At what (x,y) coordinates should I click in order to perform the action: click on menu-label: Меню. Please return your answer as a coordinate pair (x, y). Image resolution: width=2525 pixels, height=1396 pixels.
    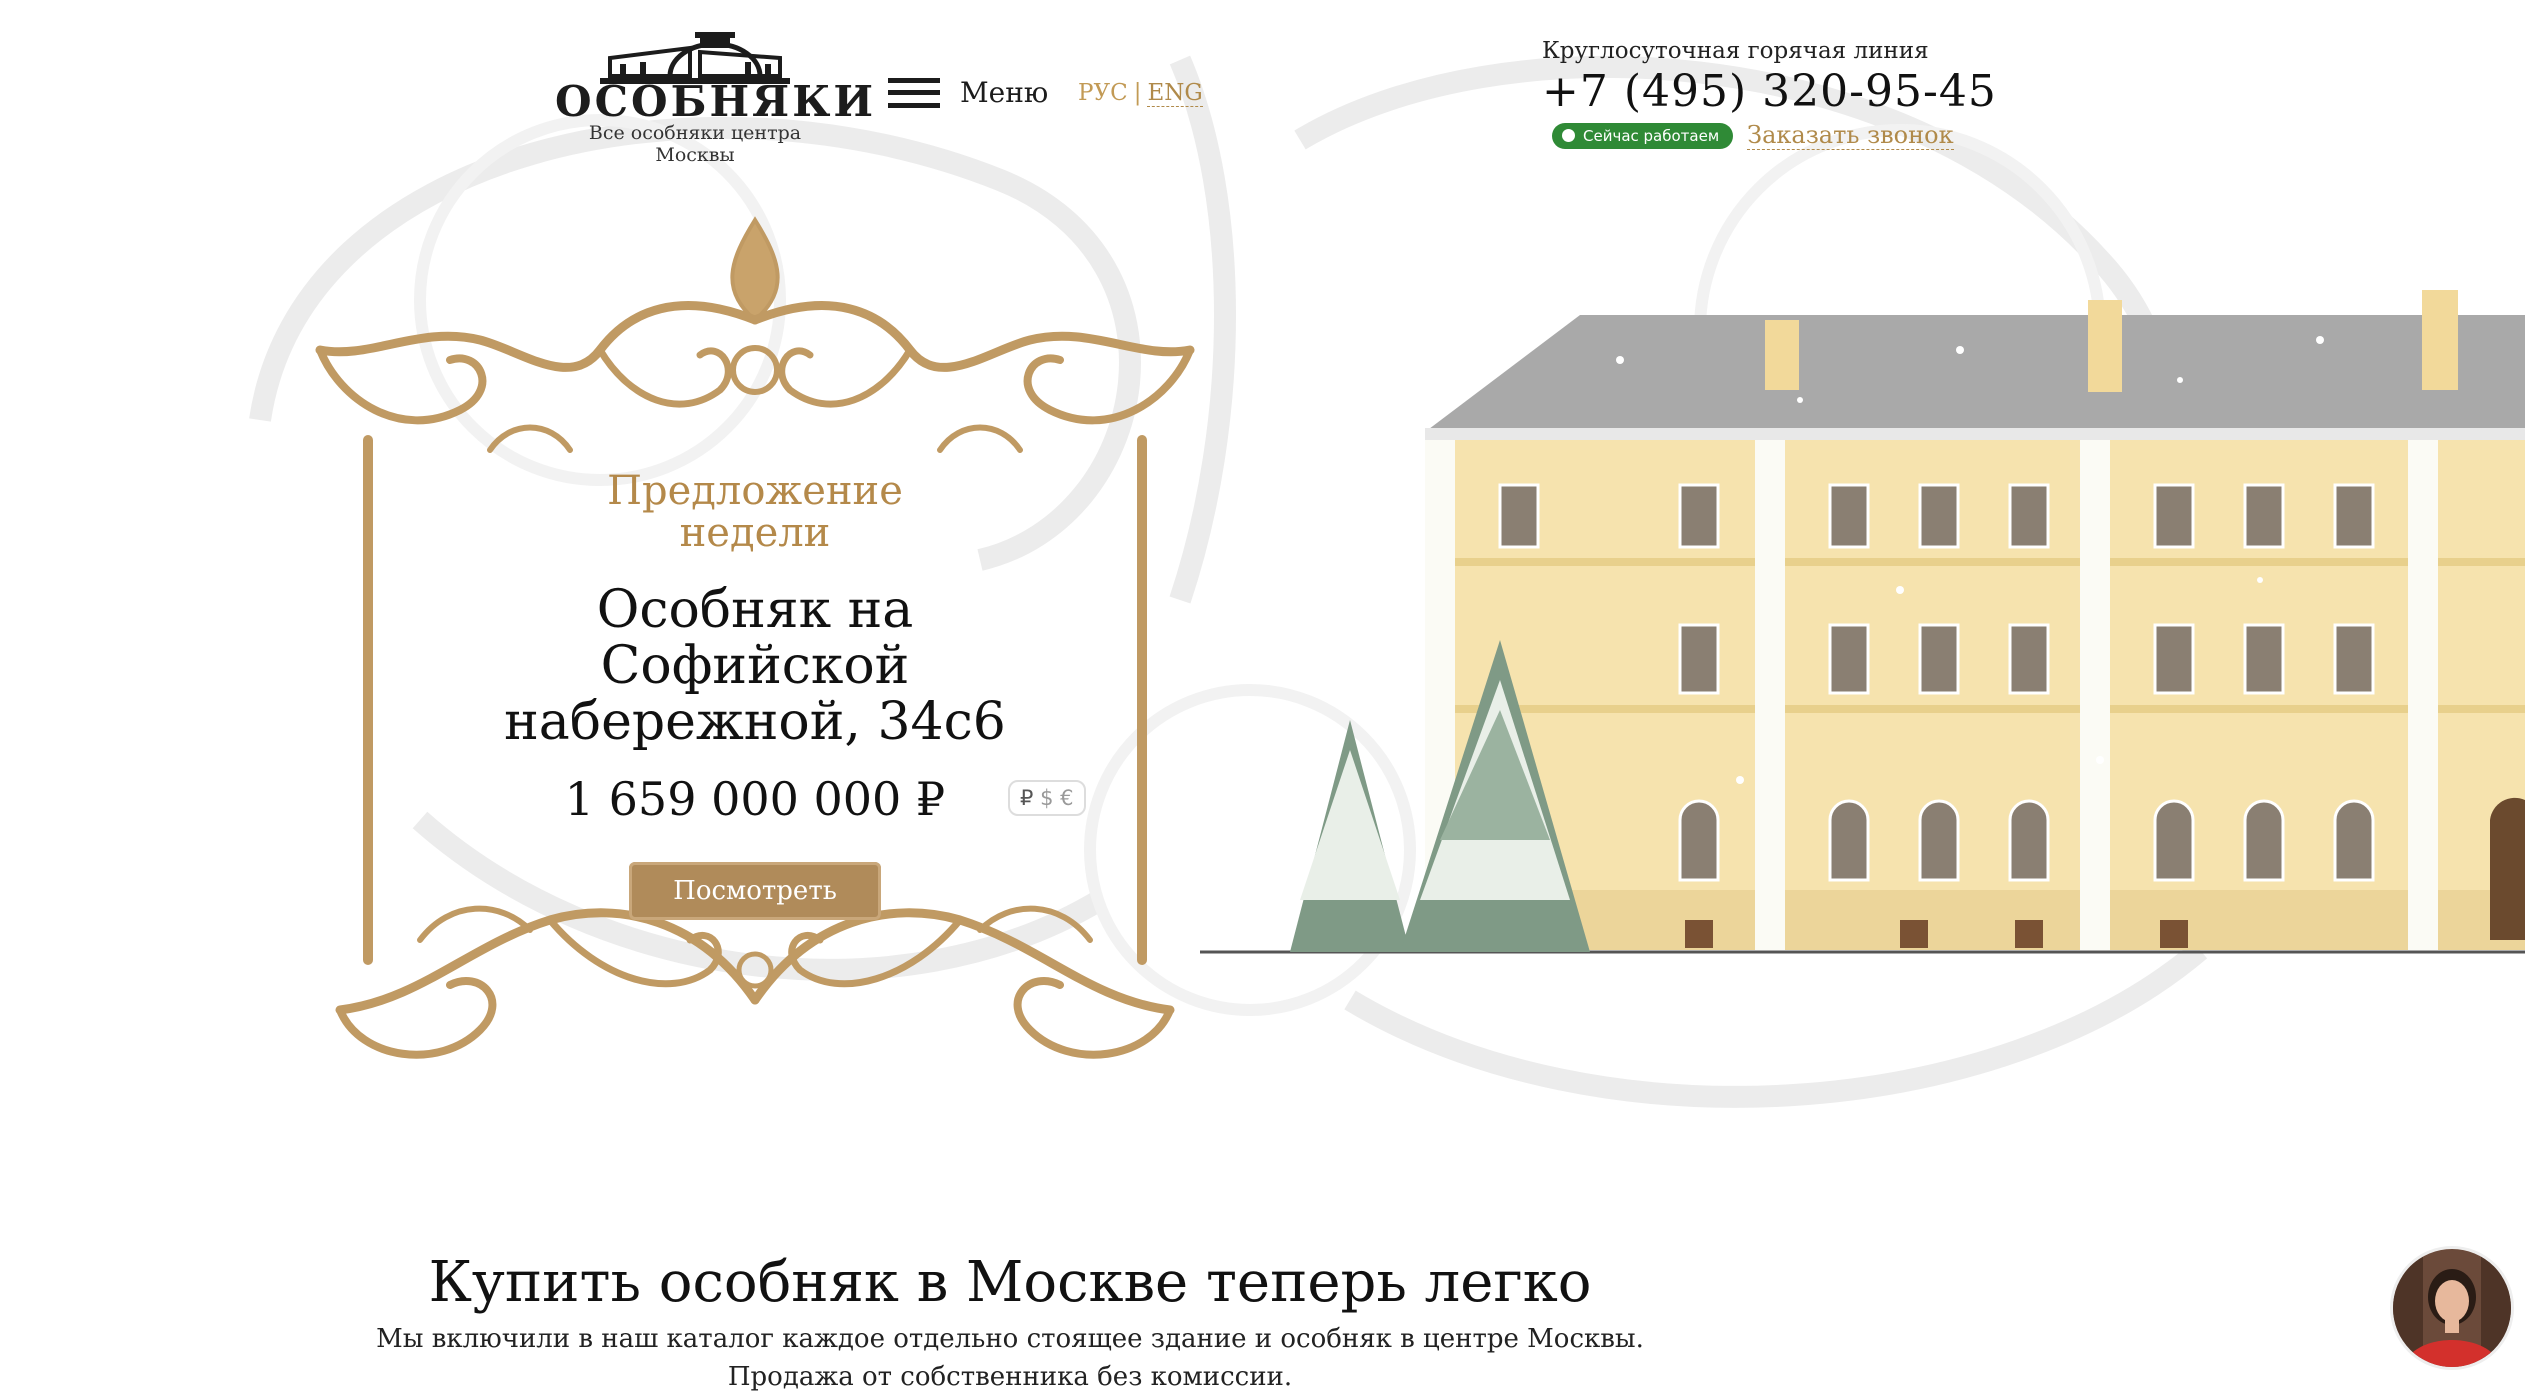
    Looking at the image, I should click on (1004, 92).